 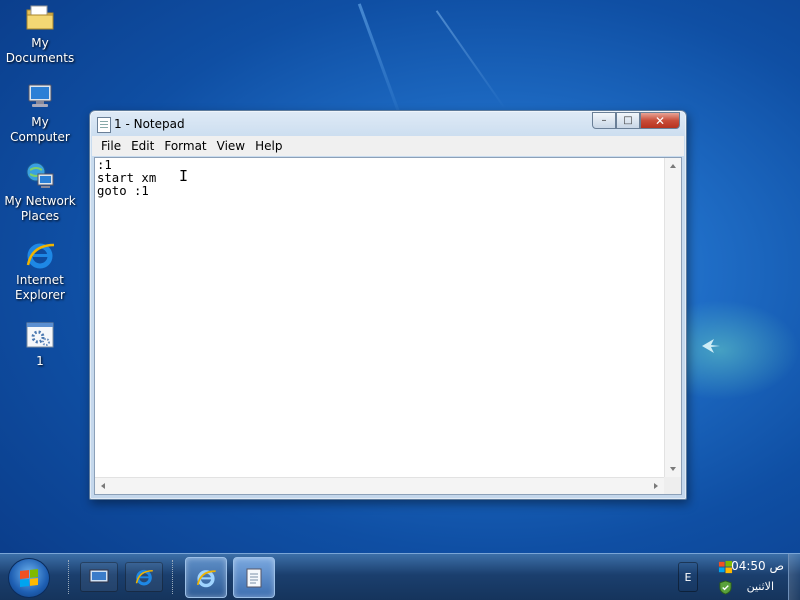 I want to click on network-icon, so click(x=40, y=175).